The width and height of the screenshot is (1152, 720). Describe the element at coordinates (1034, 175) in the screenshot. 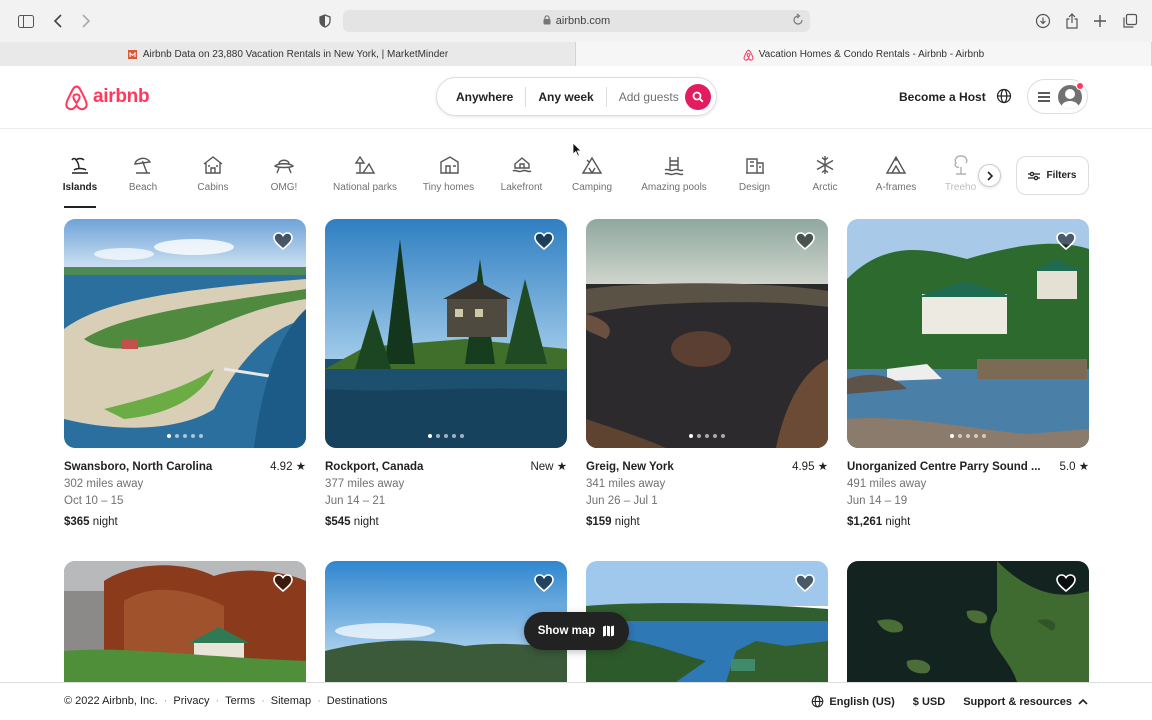

I see `filters-icon` at that location.